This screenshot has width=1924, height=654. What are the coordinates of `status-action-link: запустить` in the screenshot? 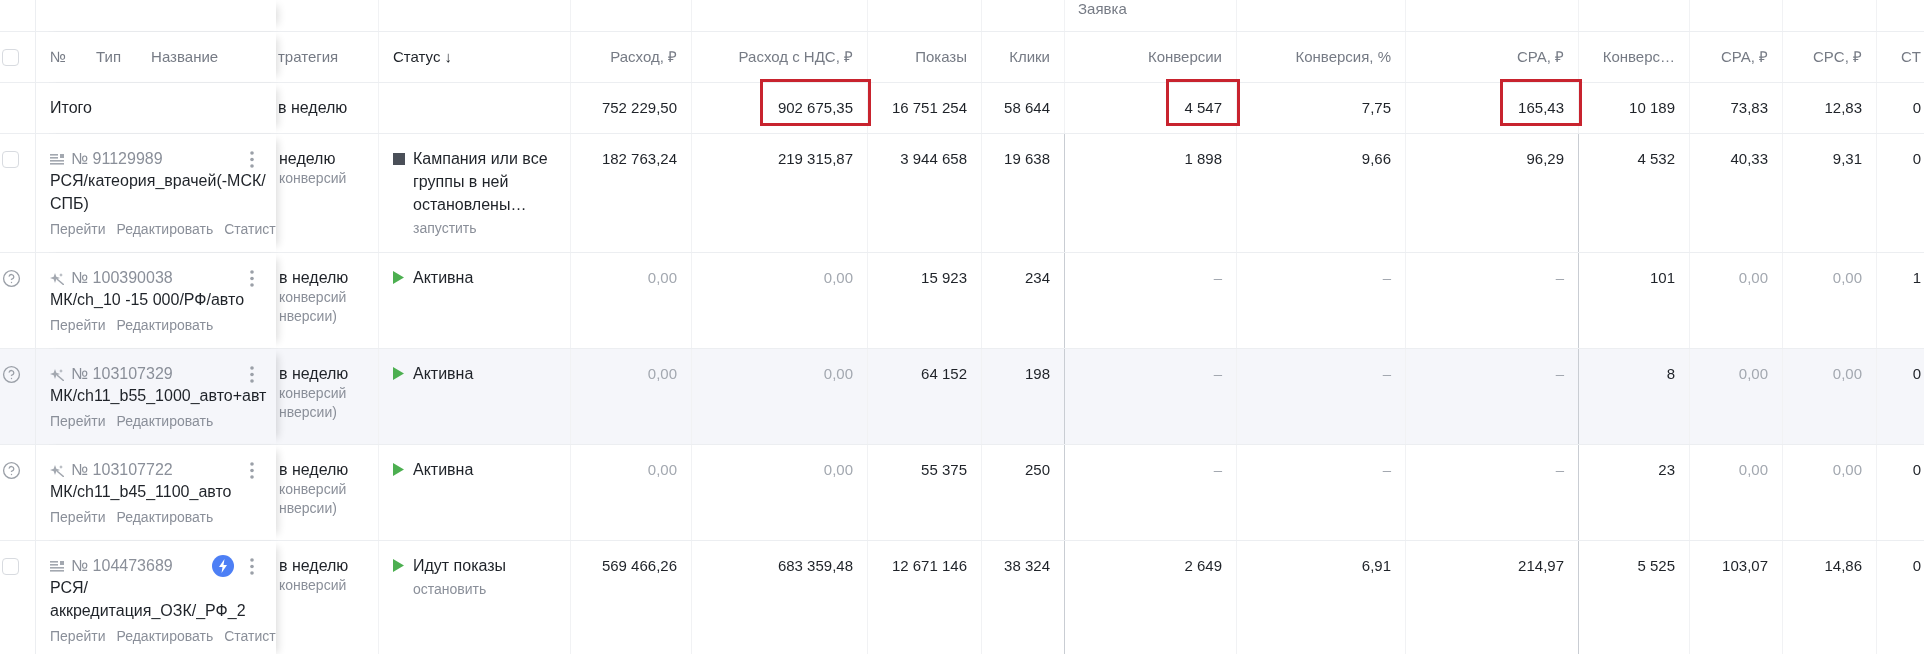 It's located at (445, 228).